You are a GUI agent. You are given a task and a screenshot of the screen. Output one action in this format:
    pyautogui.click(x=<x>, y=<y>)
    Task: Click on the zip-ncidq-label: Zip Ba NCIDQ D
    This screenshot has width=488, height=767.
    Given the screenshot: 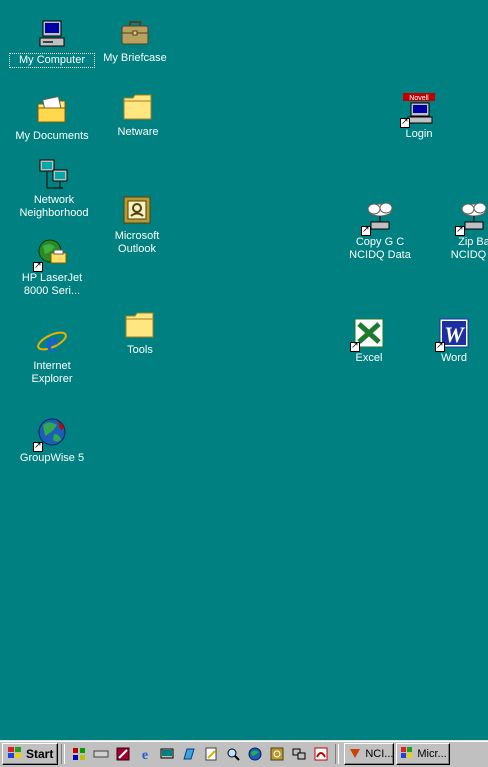 What is the action you would take?
    pyautogui.click(x=469, y=248)
    